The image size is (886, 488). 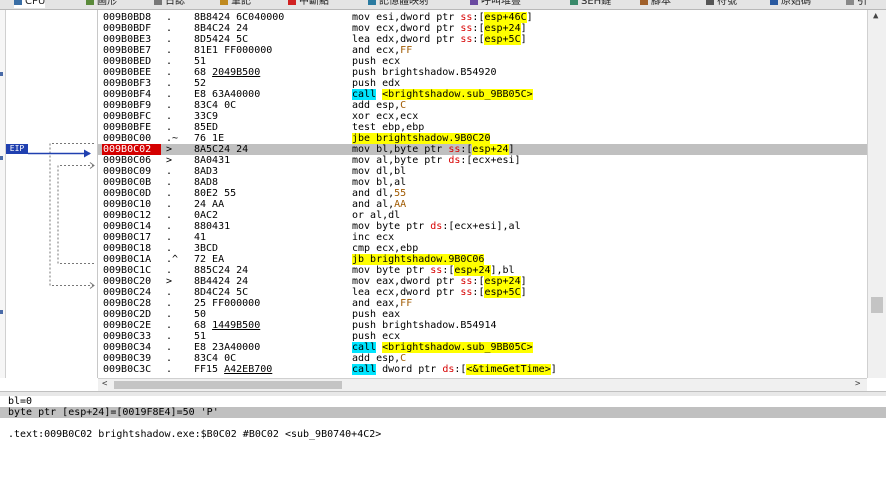 I want to click on tab-label: 中斷點, so click(x=314, y=3).